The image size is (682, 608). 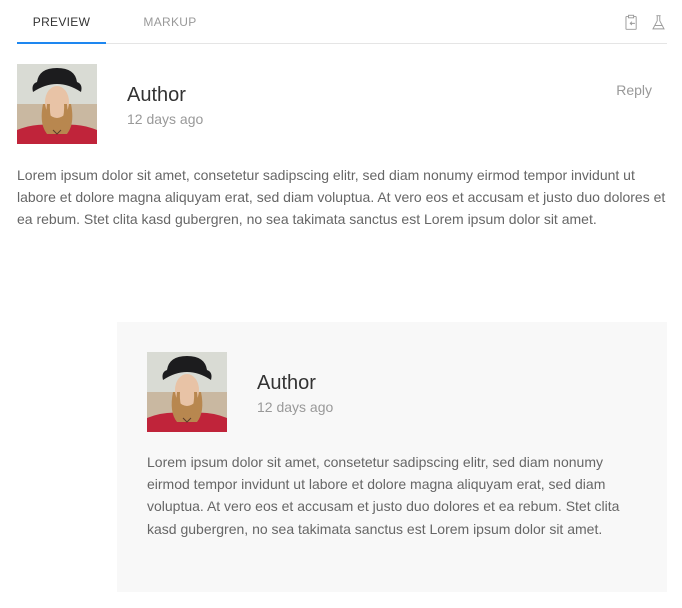 What do you see at coordinates (61, 22) in the screenshot?
I see `tab-preview: Preview` at bounding box center [61, 22].